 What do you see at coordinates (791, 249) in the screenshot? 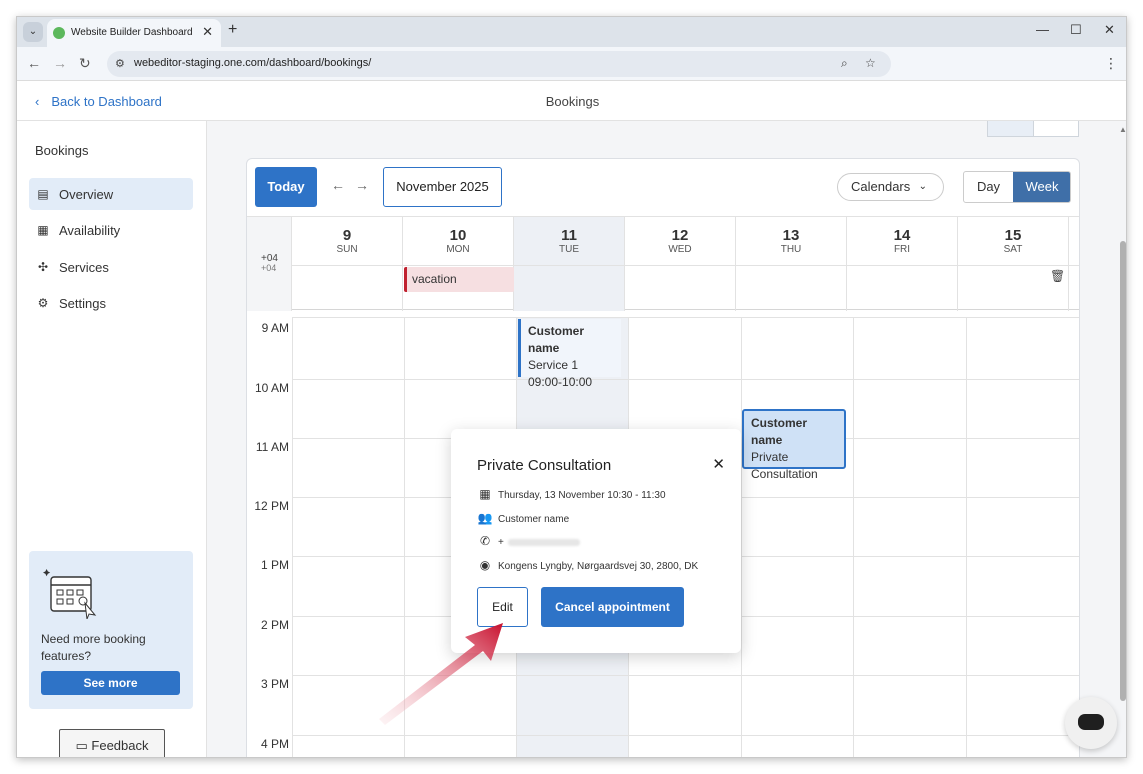
I see `weekday-label: THU` at bounding box center [791, 249].